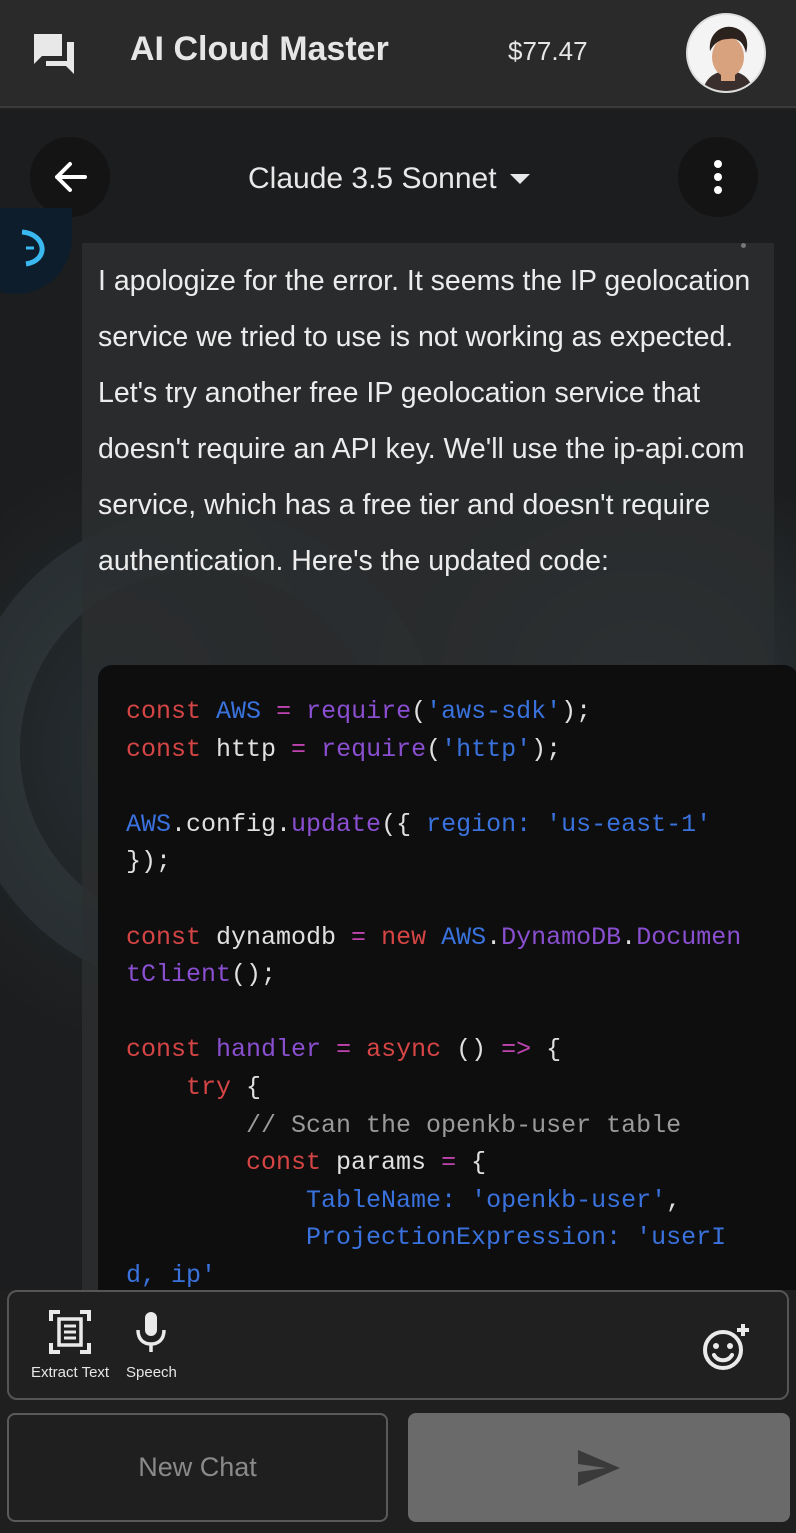  Describe the element at coordinates (398, 1345) in the screenshot. I see `input-toolbar: Extract Text Speech` at that location.